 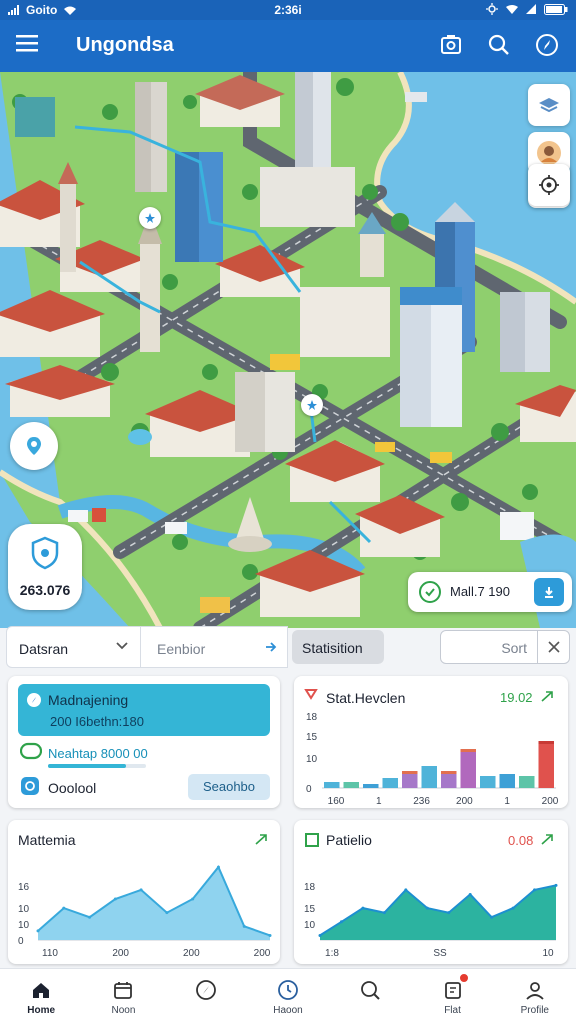 What do you see at coordinates (47, 840) in the screenshot?
I see `area-chart-1-title: Mattemia` at bounding box center [47, 840].